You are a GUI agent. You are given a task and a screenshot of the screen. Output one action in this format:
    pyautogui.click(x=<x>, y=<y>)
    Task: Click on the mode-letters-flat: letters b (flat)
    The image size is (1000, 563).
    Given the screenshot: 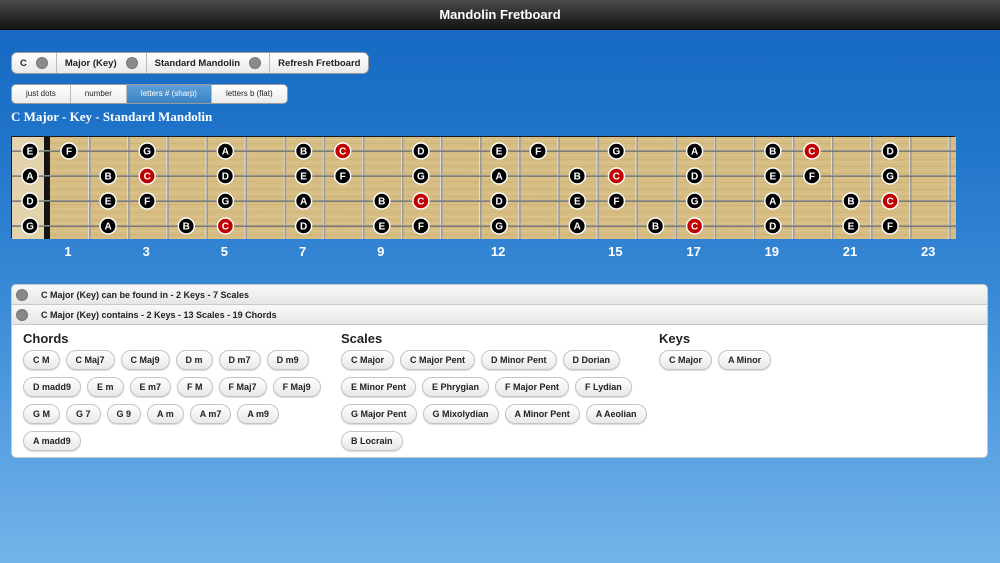 What is the action you would take?
    pyautogui.click(x=249, y=94)
    